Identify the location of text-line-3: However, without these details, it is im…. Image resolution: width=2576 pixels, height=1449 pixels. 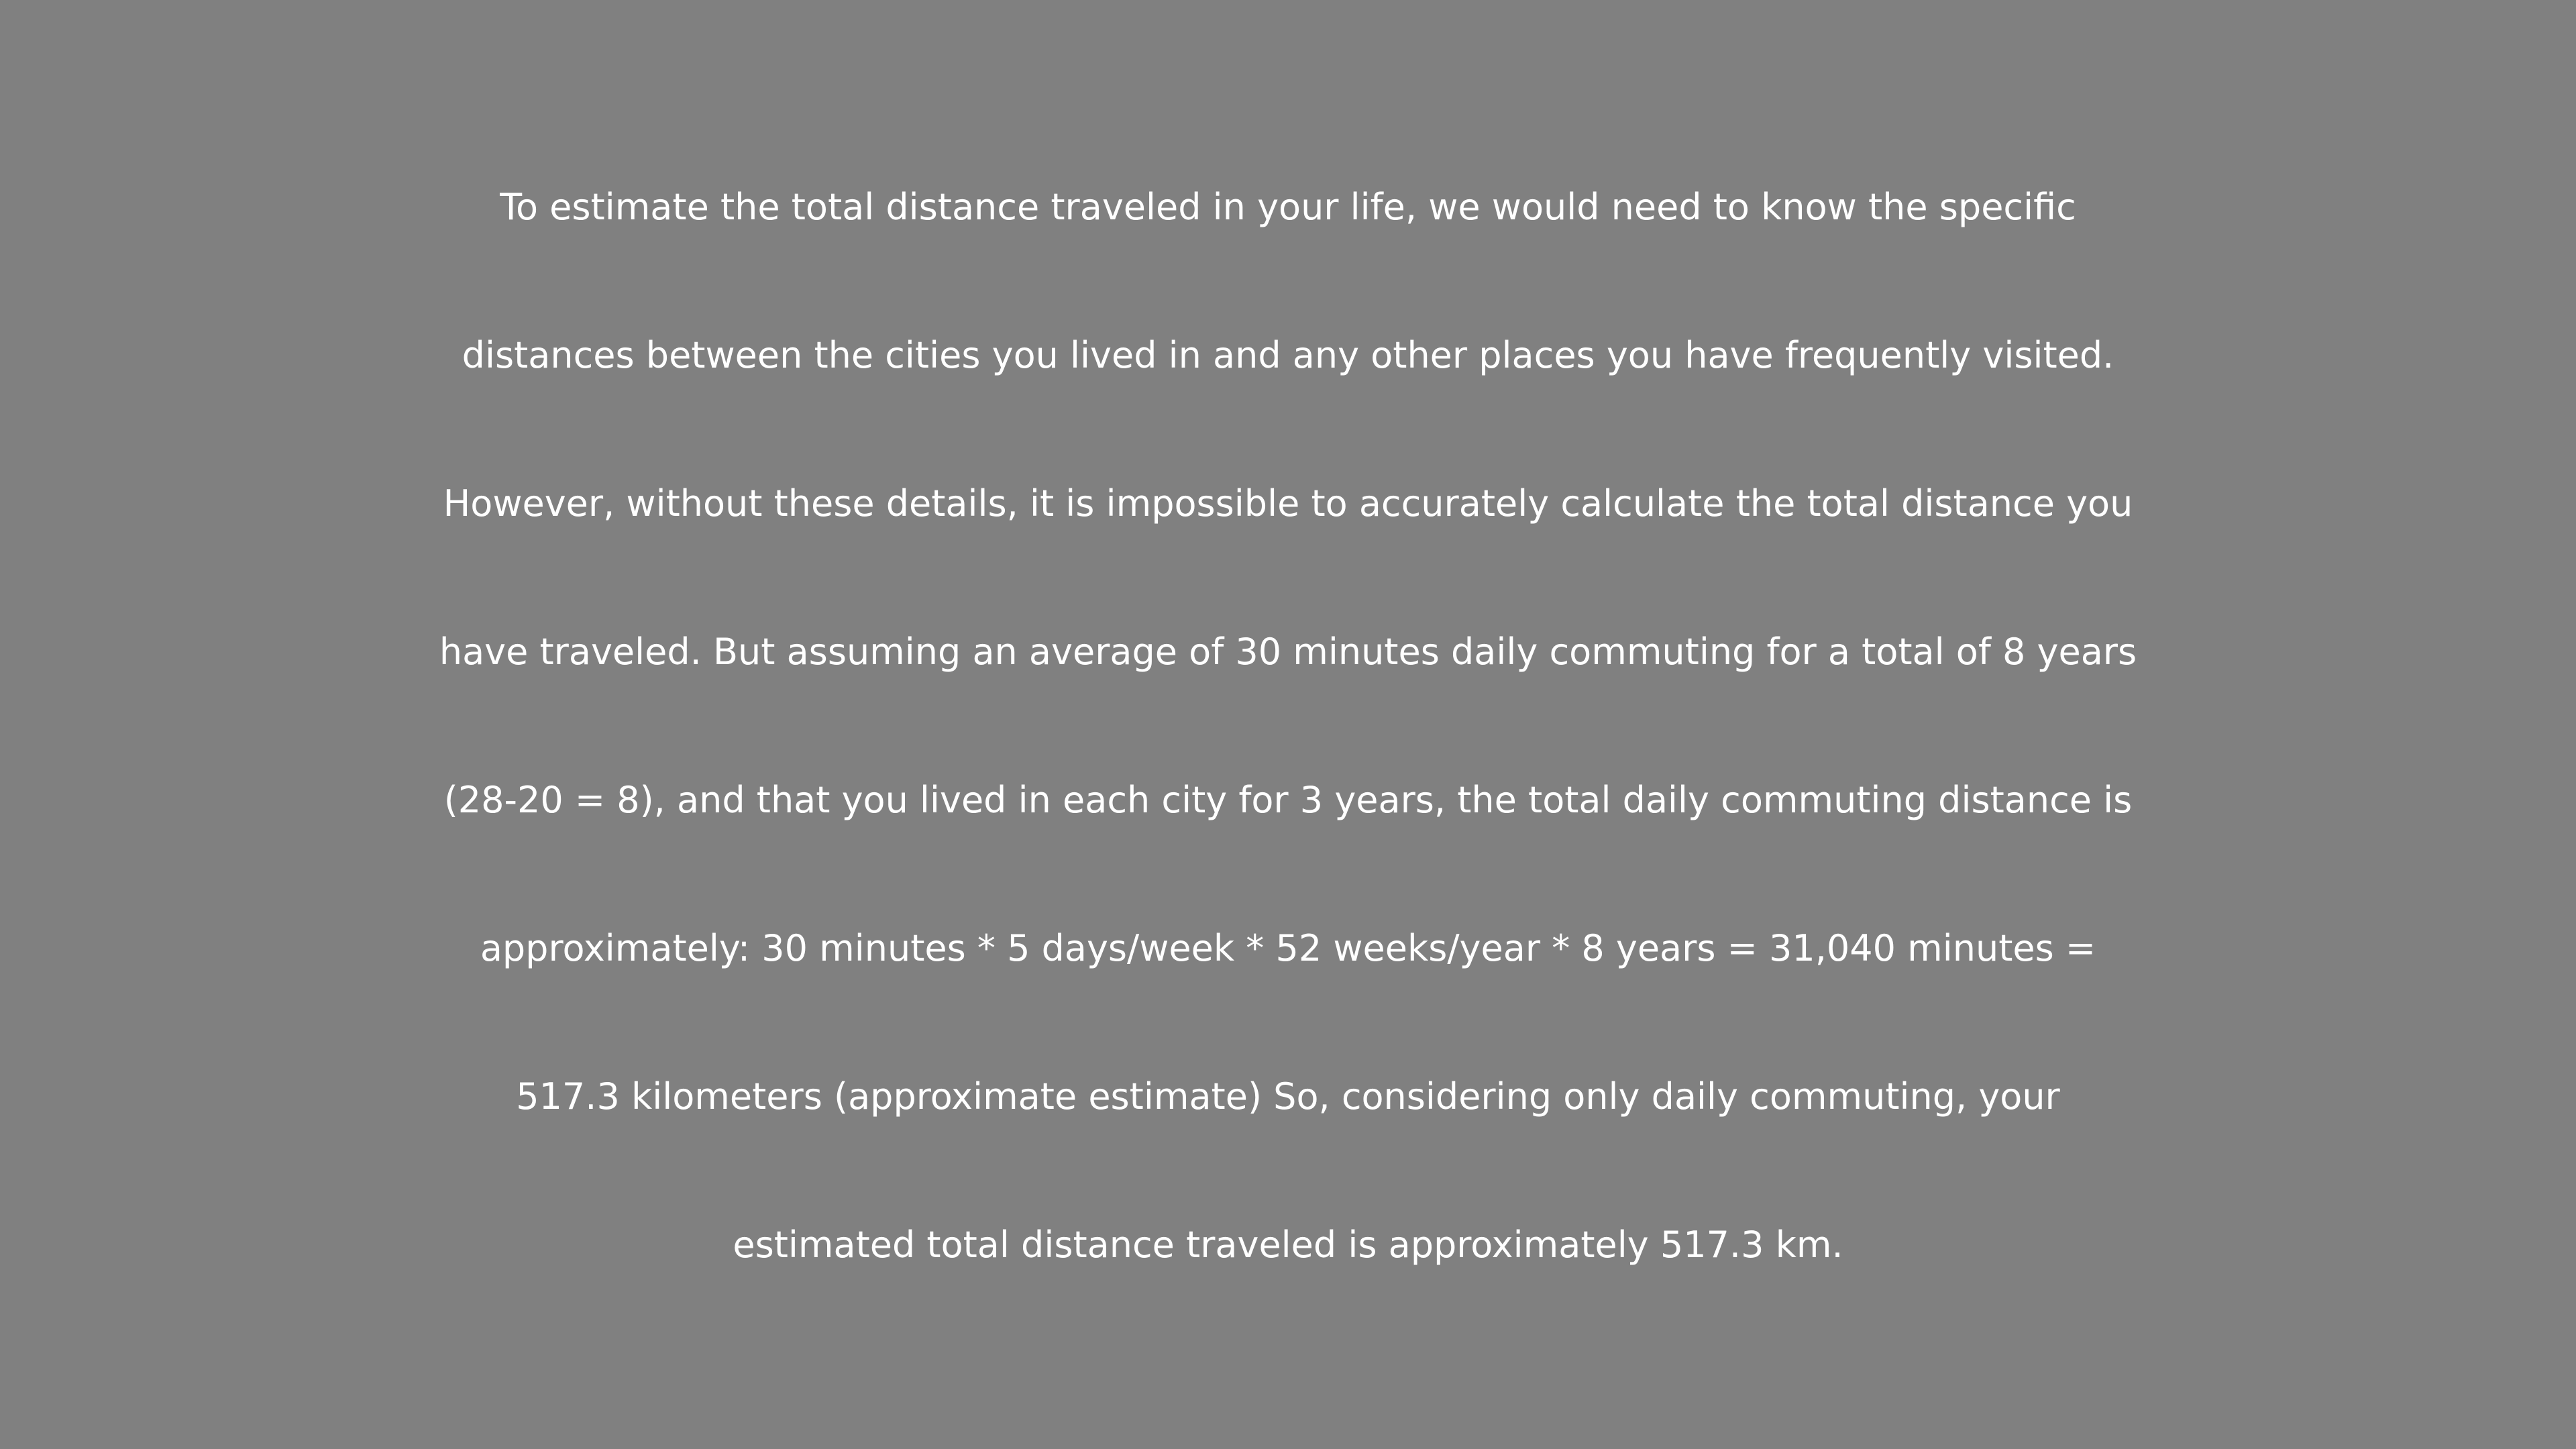
(1288, 503).